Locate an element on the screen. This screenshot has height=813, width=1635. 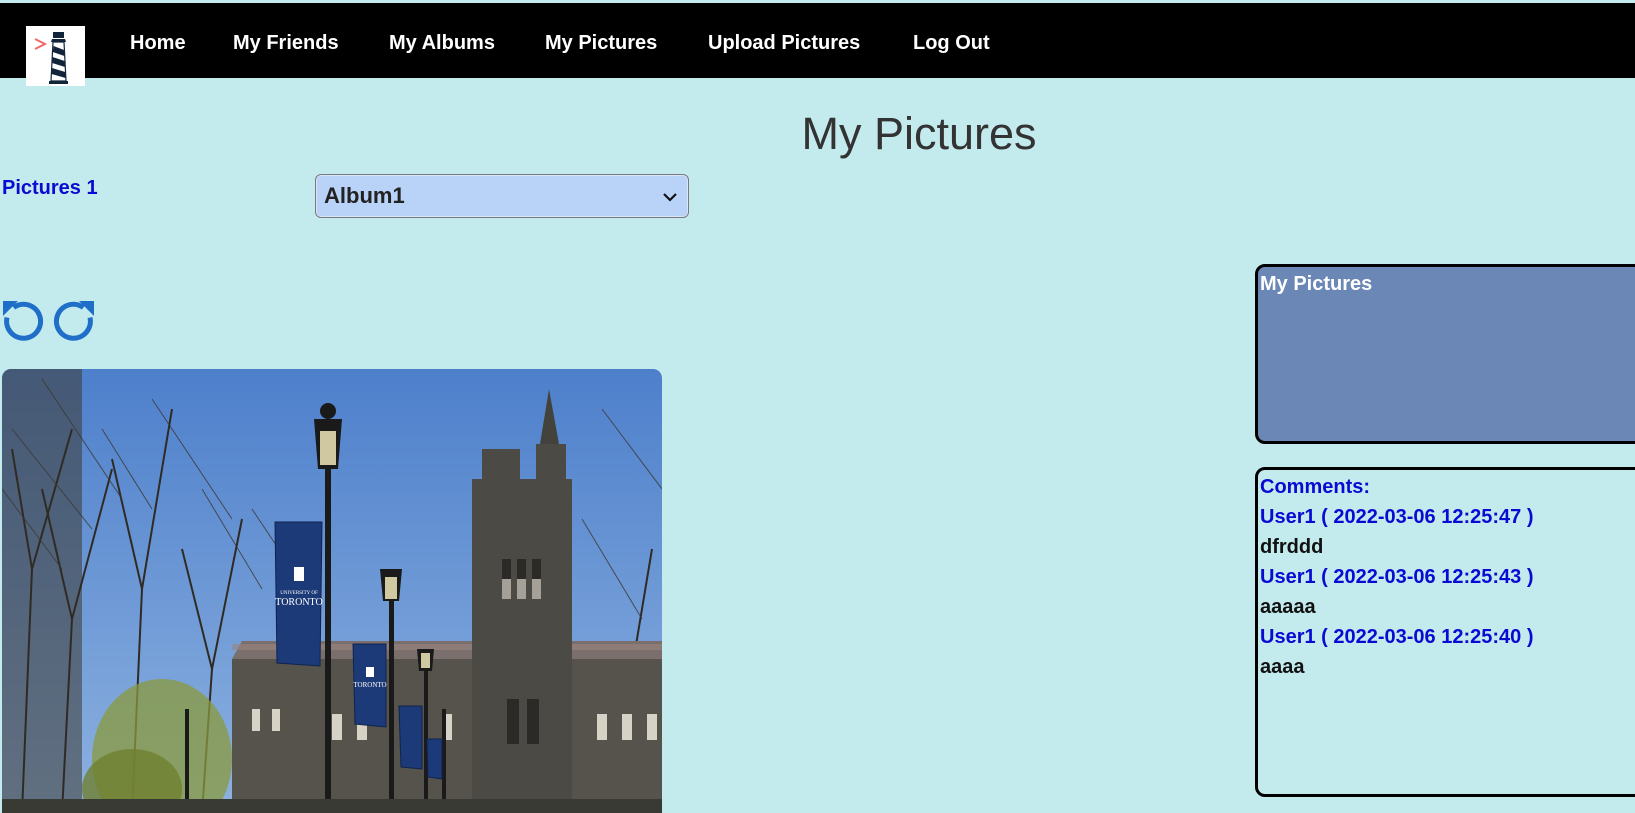
album-select: Album1 is located at coordinates (502, 196).